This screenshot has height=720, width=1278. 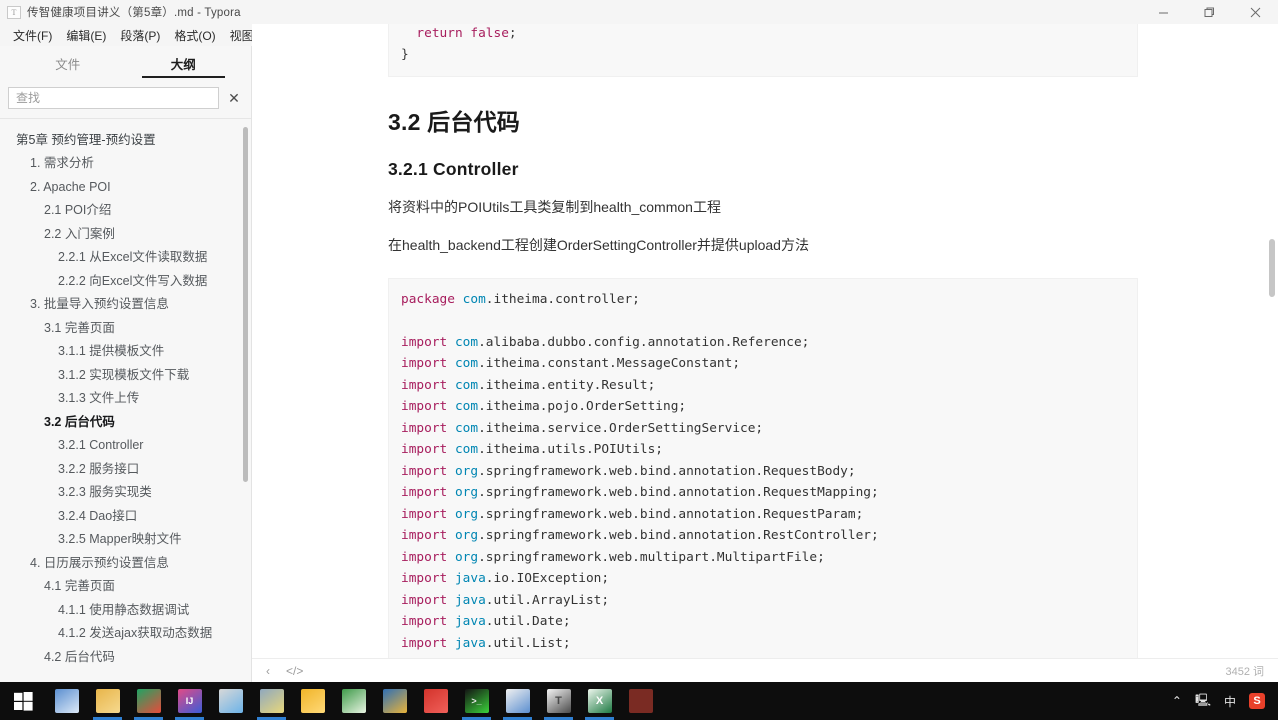 I want to click on status-bar: ‹ </> 3452 词, so click(x=765, y=670).